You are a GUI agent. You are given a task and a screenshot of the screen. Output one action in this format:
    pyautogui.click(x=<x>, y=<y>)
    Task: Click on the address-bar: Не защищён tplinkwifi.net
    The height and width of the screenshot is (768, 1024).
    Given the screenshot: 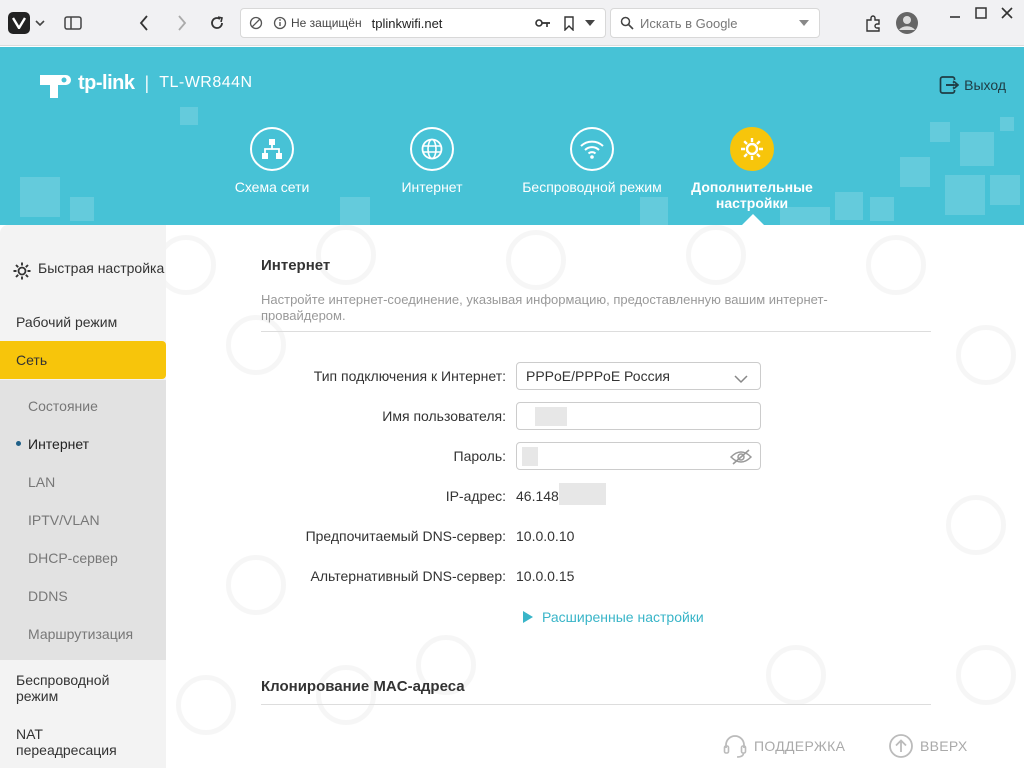 What is the action you would take?
    pyautogui.click(x=423, y=23)
    